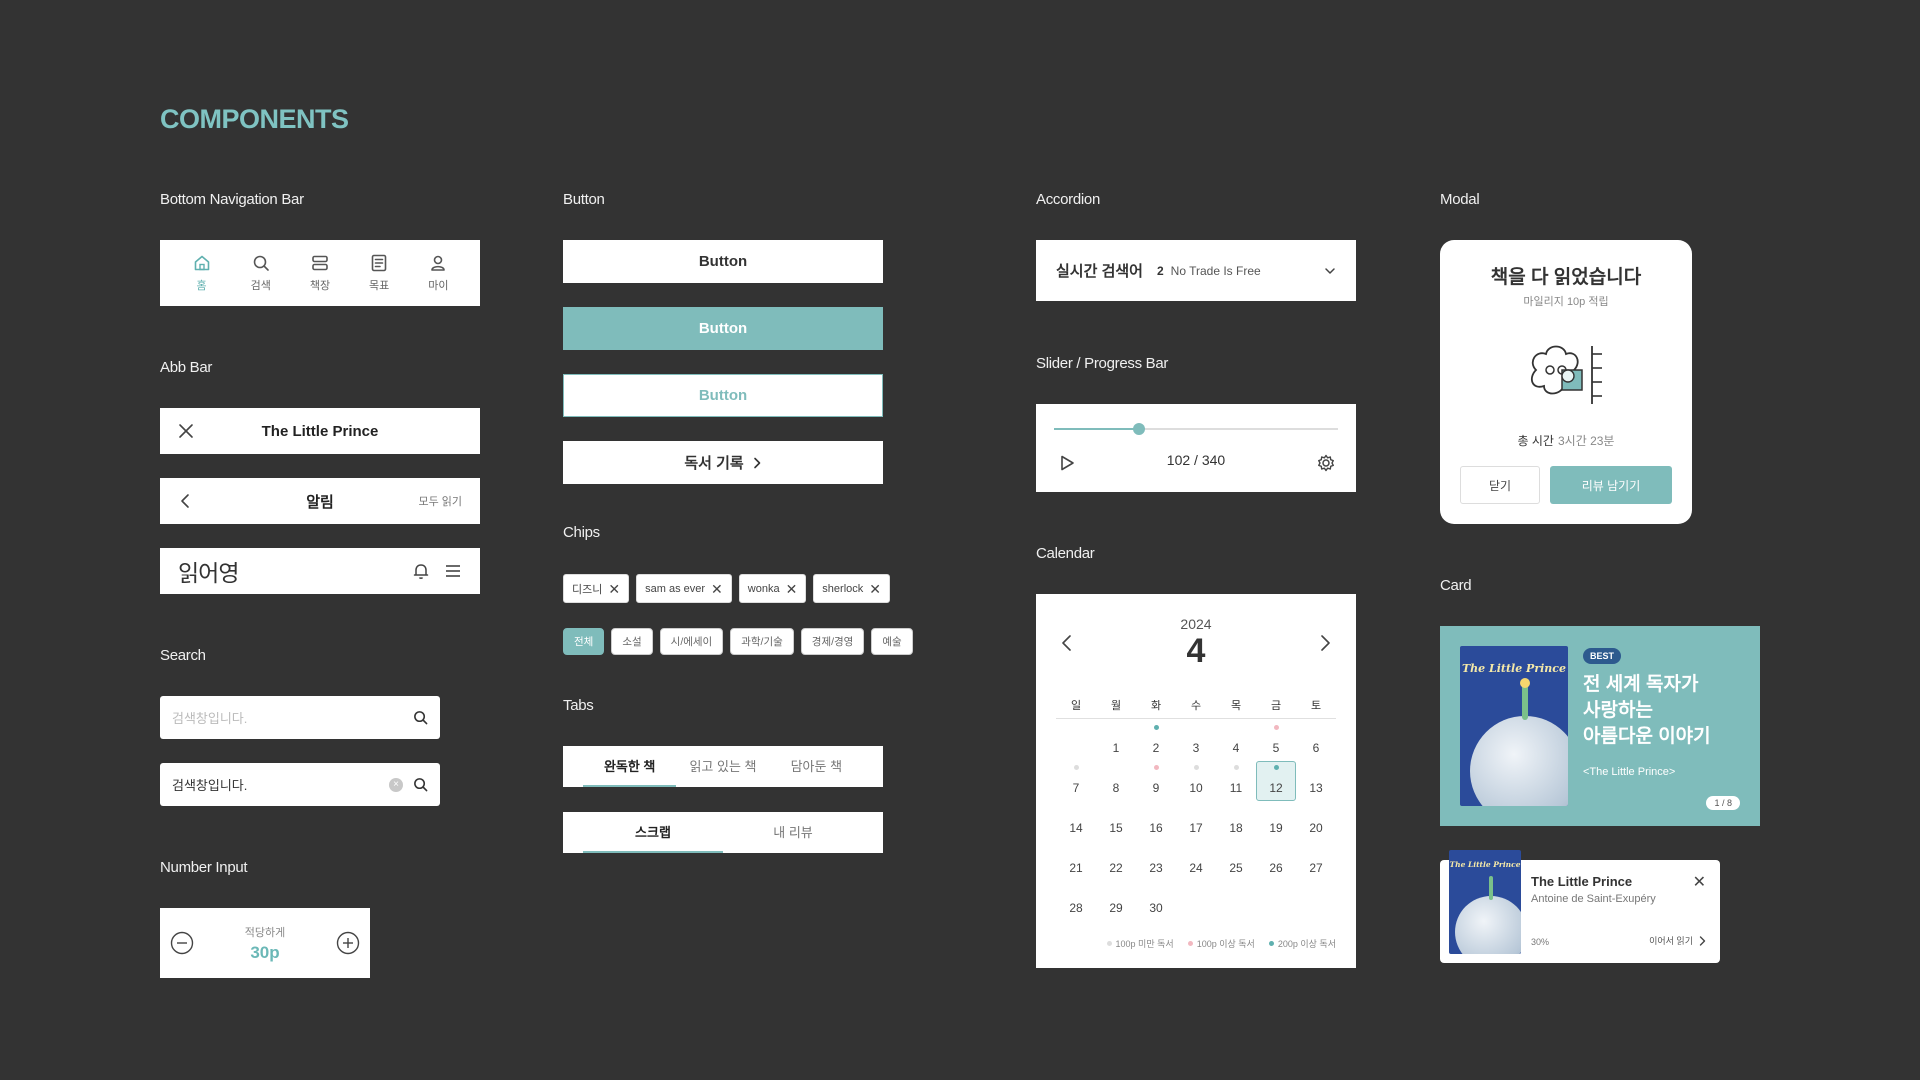 The height and width of the screenshot is (1080, 1920). Describe the element at coordinates (1276, 861) in the screenshot. I see `calendar-day: 26` at that location.